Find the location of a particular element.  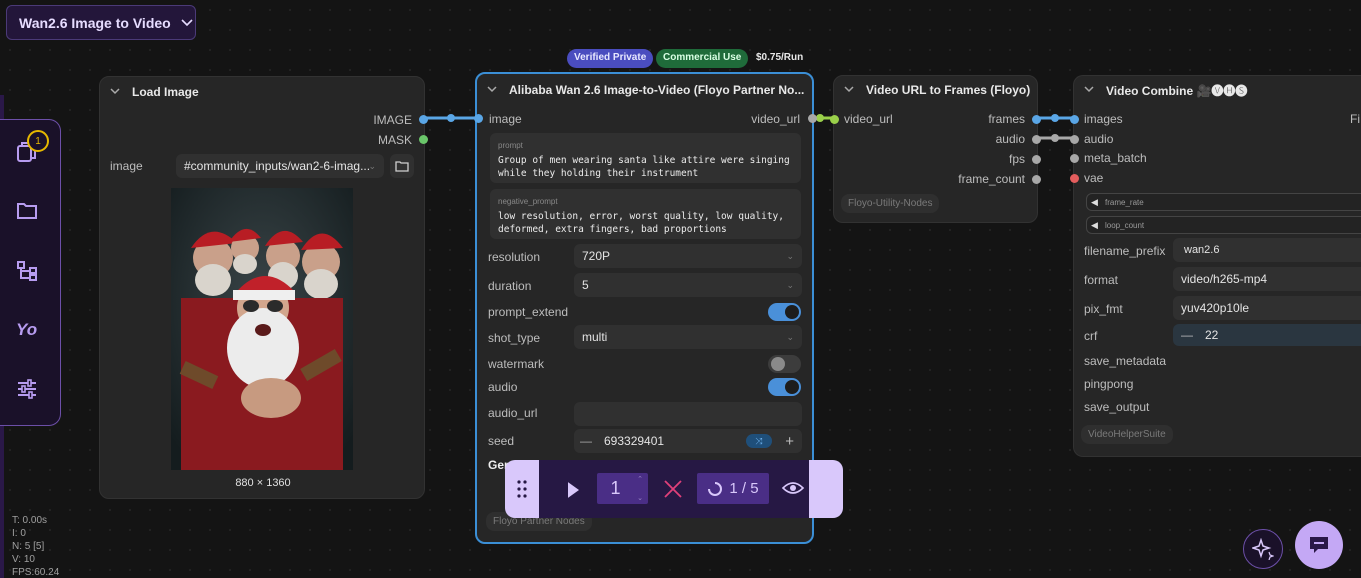

input-label-video-url: video_url is located at coordinates (868, 119).